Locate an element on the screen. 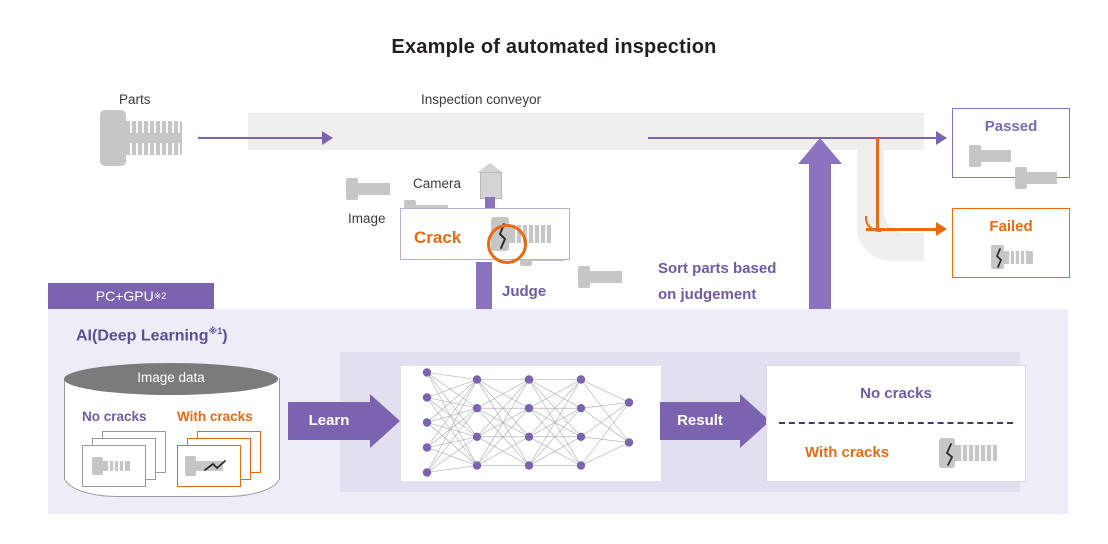  db-top-label: Image data is located at coordinates (171, 377).